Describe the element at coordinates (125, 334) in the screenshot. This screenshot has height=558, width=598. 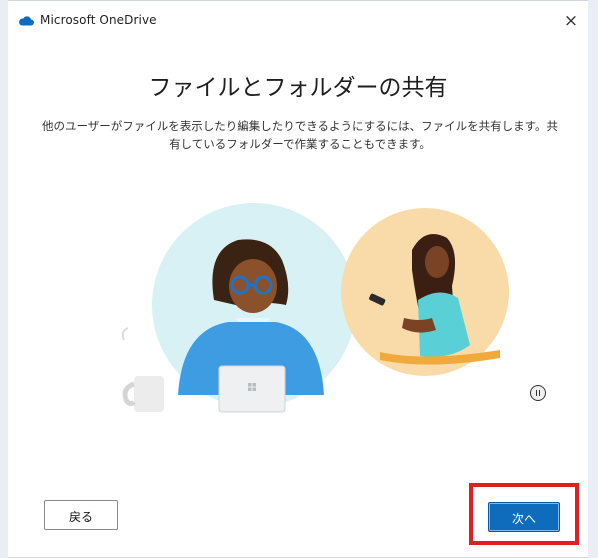
I see `steam` at that location.